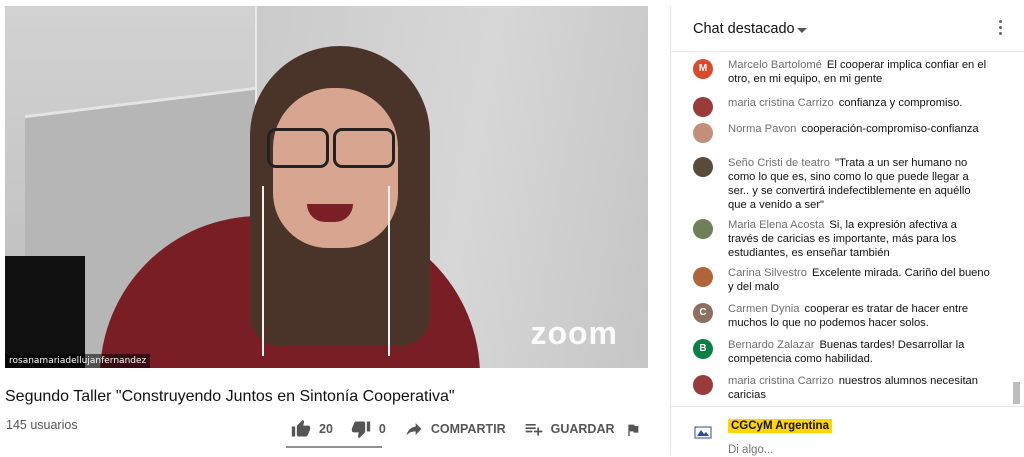 The height and width of the screenshot is (457, 1024). Describe the element at coordinates (468, 429) in the screenshot. I see `share-label: COMPARTIR` at that location.